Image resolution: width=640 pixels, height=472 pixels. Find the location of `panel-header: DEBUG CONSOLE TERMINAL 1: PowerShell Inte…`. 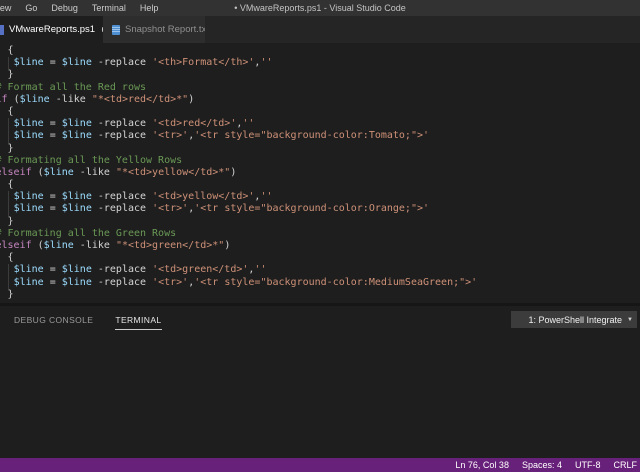

panel-header: DEBUG CONSOLE TERMINAL 1: PowerShell Inte… is located at coordinates (320, 319).